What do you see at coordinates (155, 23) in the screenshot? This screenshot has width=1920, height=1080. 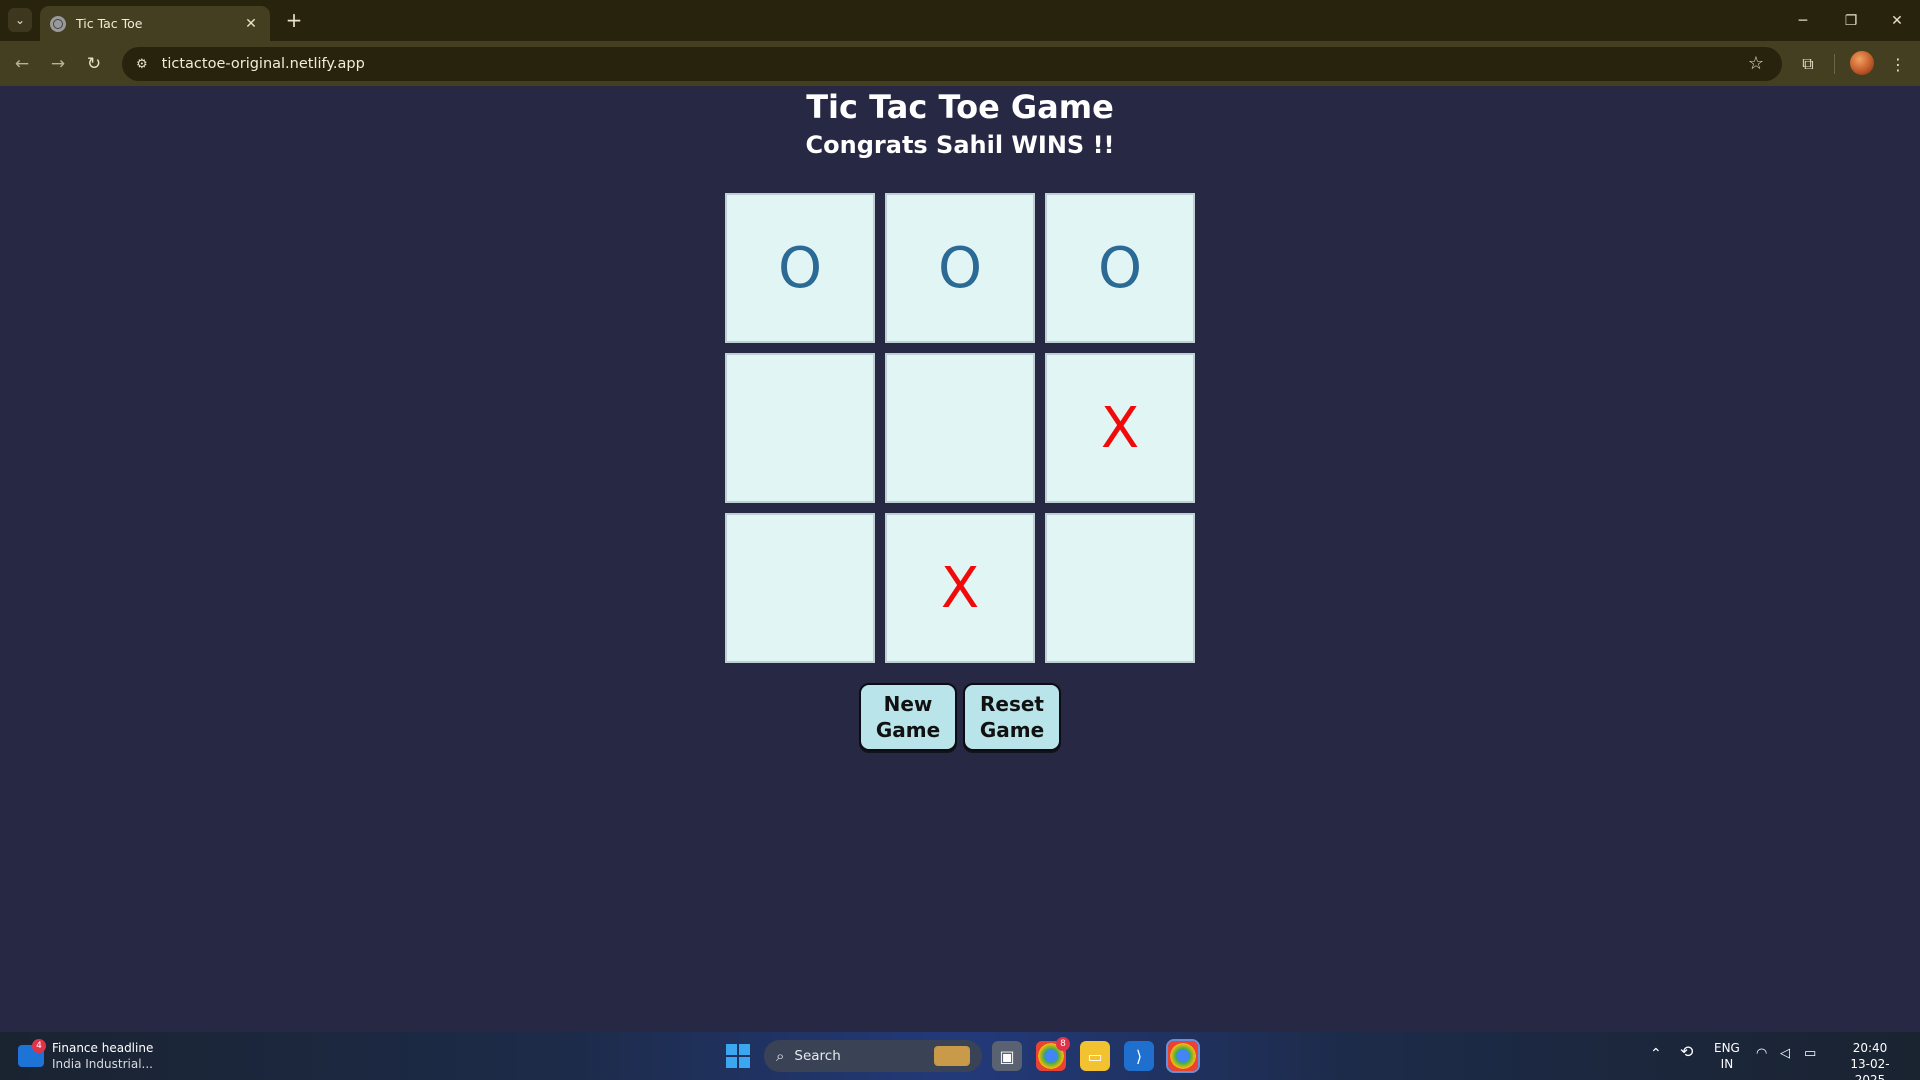 I see `browser-tab: Tic Tac Toe ✕` at bounding box center [155, 23].